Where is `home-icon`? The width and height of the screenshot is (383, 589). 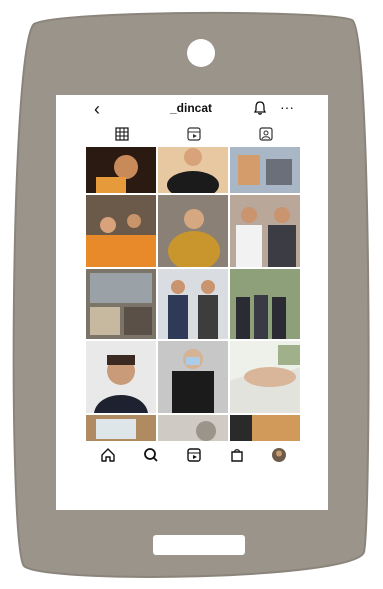
home-icon is located at coordinates (108, 455).